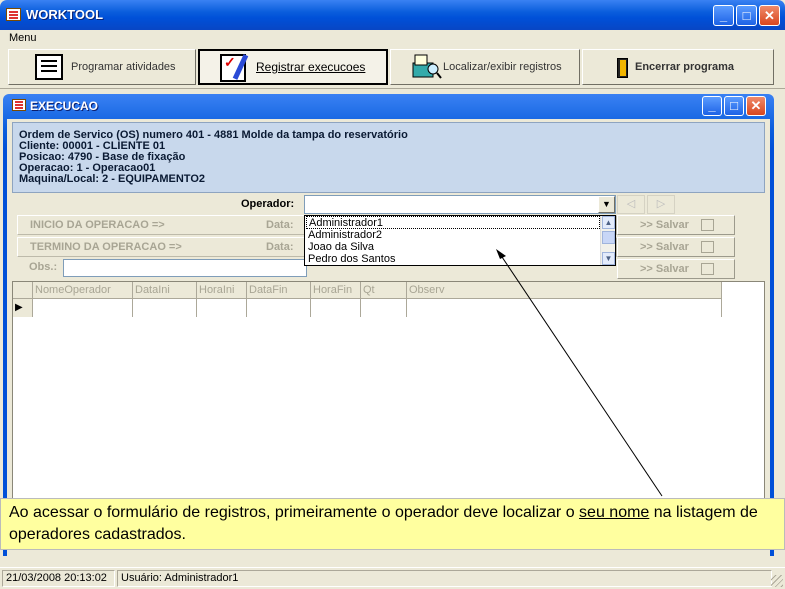 The height and width of the screenshot is (589, 785). What do you see at coordinates (233, 68) in the screenshot?
I see `checklist-pen-icon` at bounding box center [233, 68].